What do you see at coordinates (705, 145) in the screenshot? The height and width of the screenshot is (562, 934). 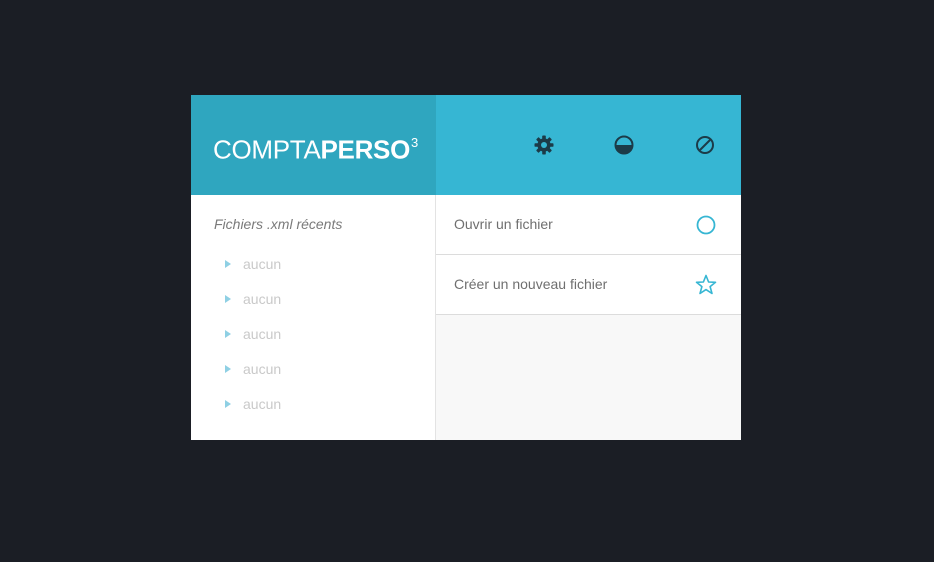 I see `slash-circle-icon` at bounding box center [705, 145].